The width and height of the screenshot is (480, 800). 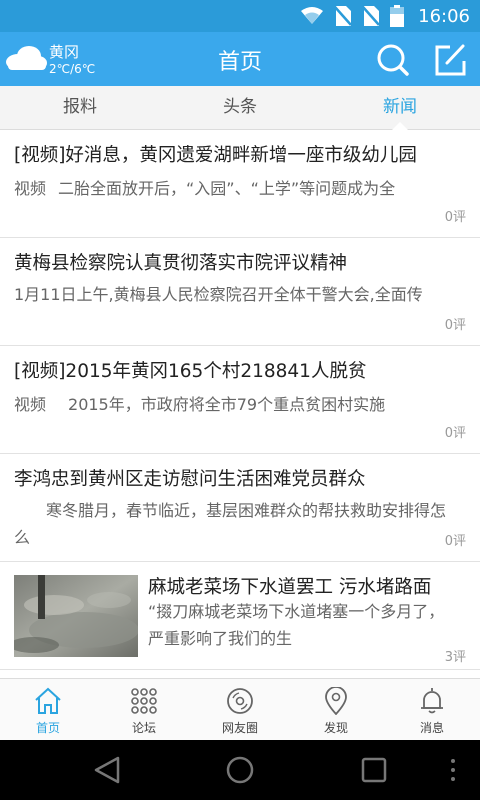 What do you see at coordinates (227, 188) in the screenshot?
I see `news-summary-text: 二胎全面放开后，“入园”、“上学”等问题成为全` at bounding box center [227, 188].